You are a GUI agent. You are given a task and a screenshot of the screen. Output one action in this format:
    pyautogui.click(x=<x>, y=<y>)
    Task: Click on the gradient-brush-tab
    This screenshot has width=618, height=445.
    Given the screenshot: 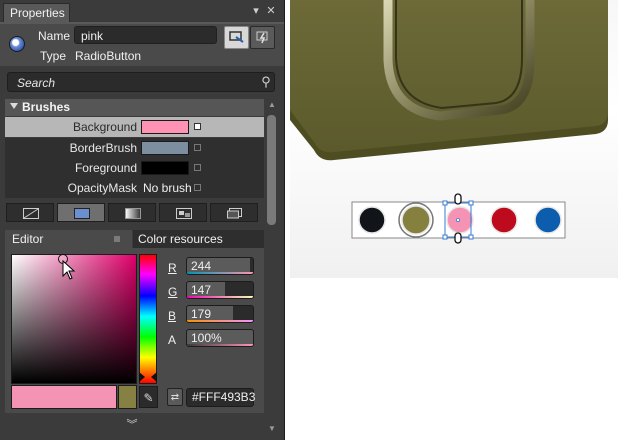 What is the action you would take?
    pyautogui.click(x=132, y=212)
    